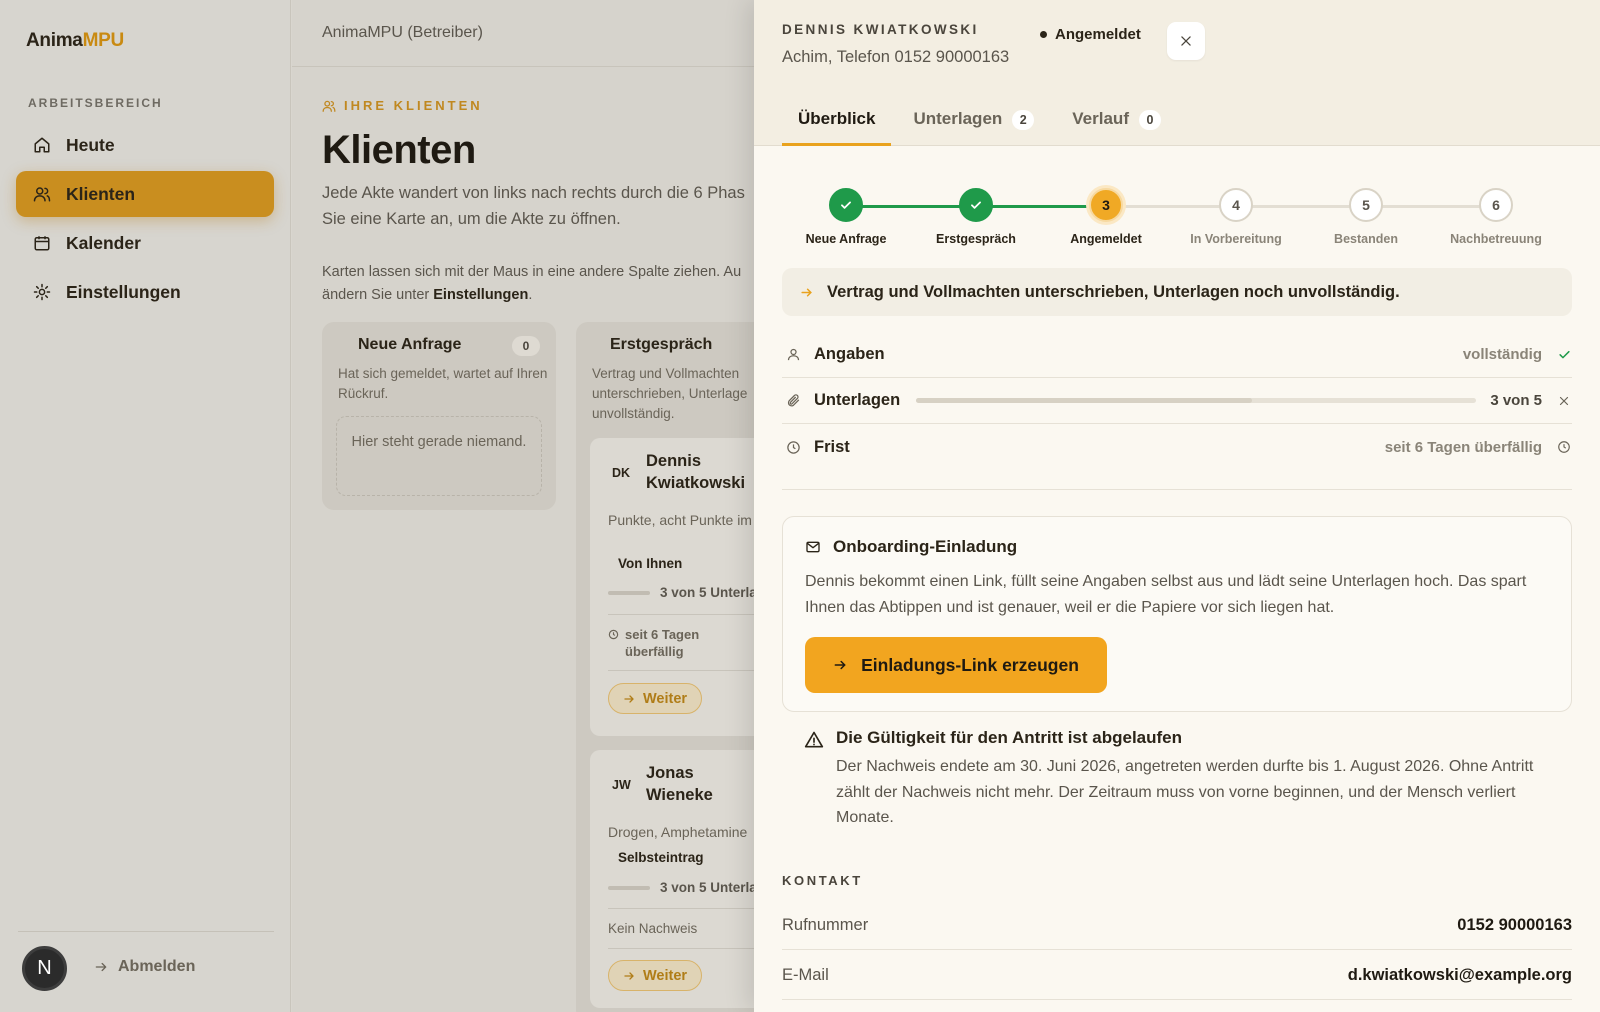 The height and width of the screenshot is (1012, 1600). Describe the element at coordinates (1366, 205) in the screenshot. I see `step-number: 5` at that location.